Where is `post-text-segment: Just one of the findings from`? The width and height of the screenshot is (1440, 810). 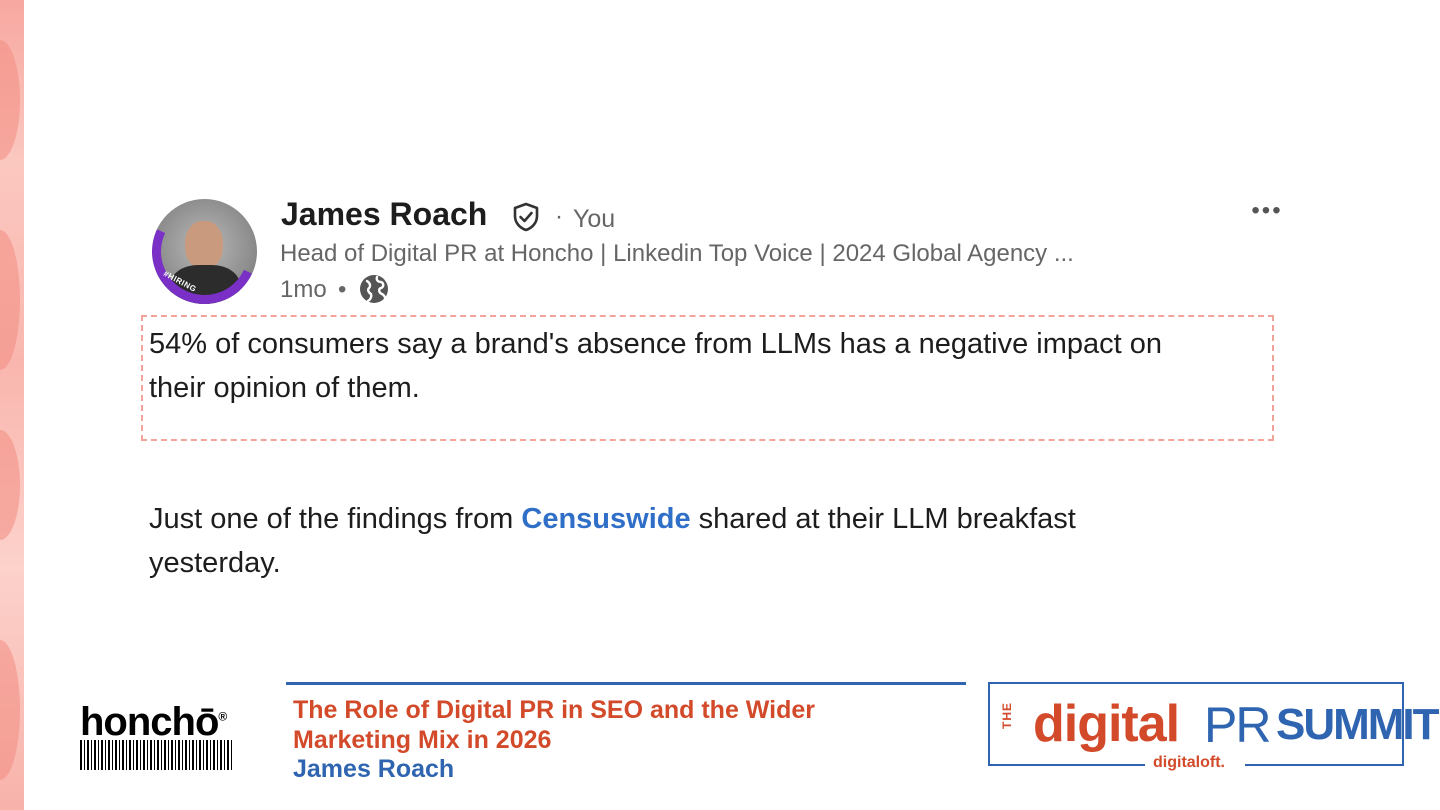
post-text-segment: Just one of the findings from is located at coordinates (335, 519).